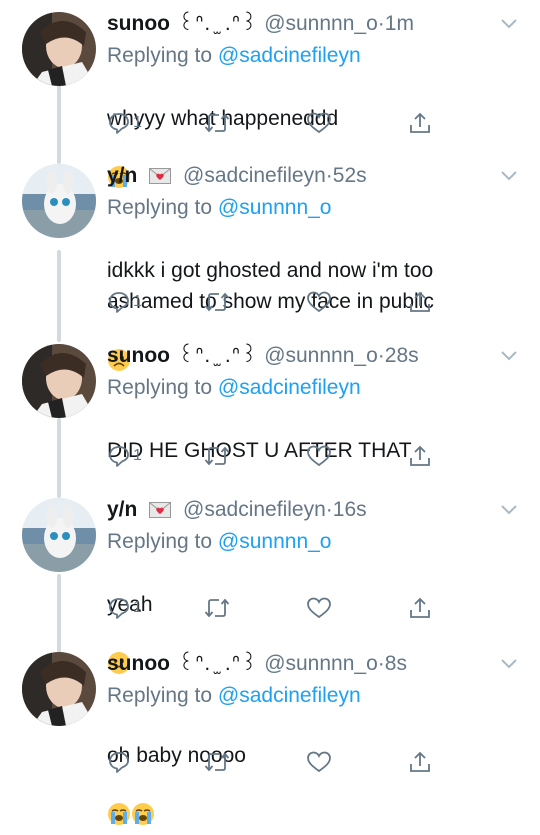 The height and width of the screenshot is (835, 540). I want to click on replying-to: Replying to @sunnnn_o, so click(219, 542).